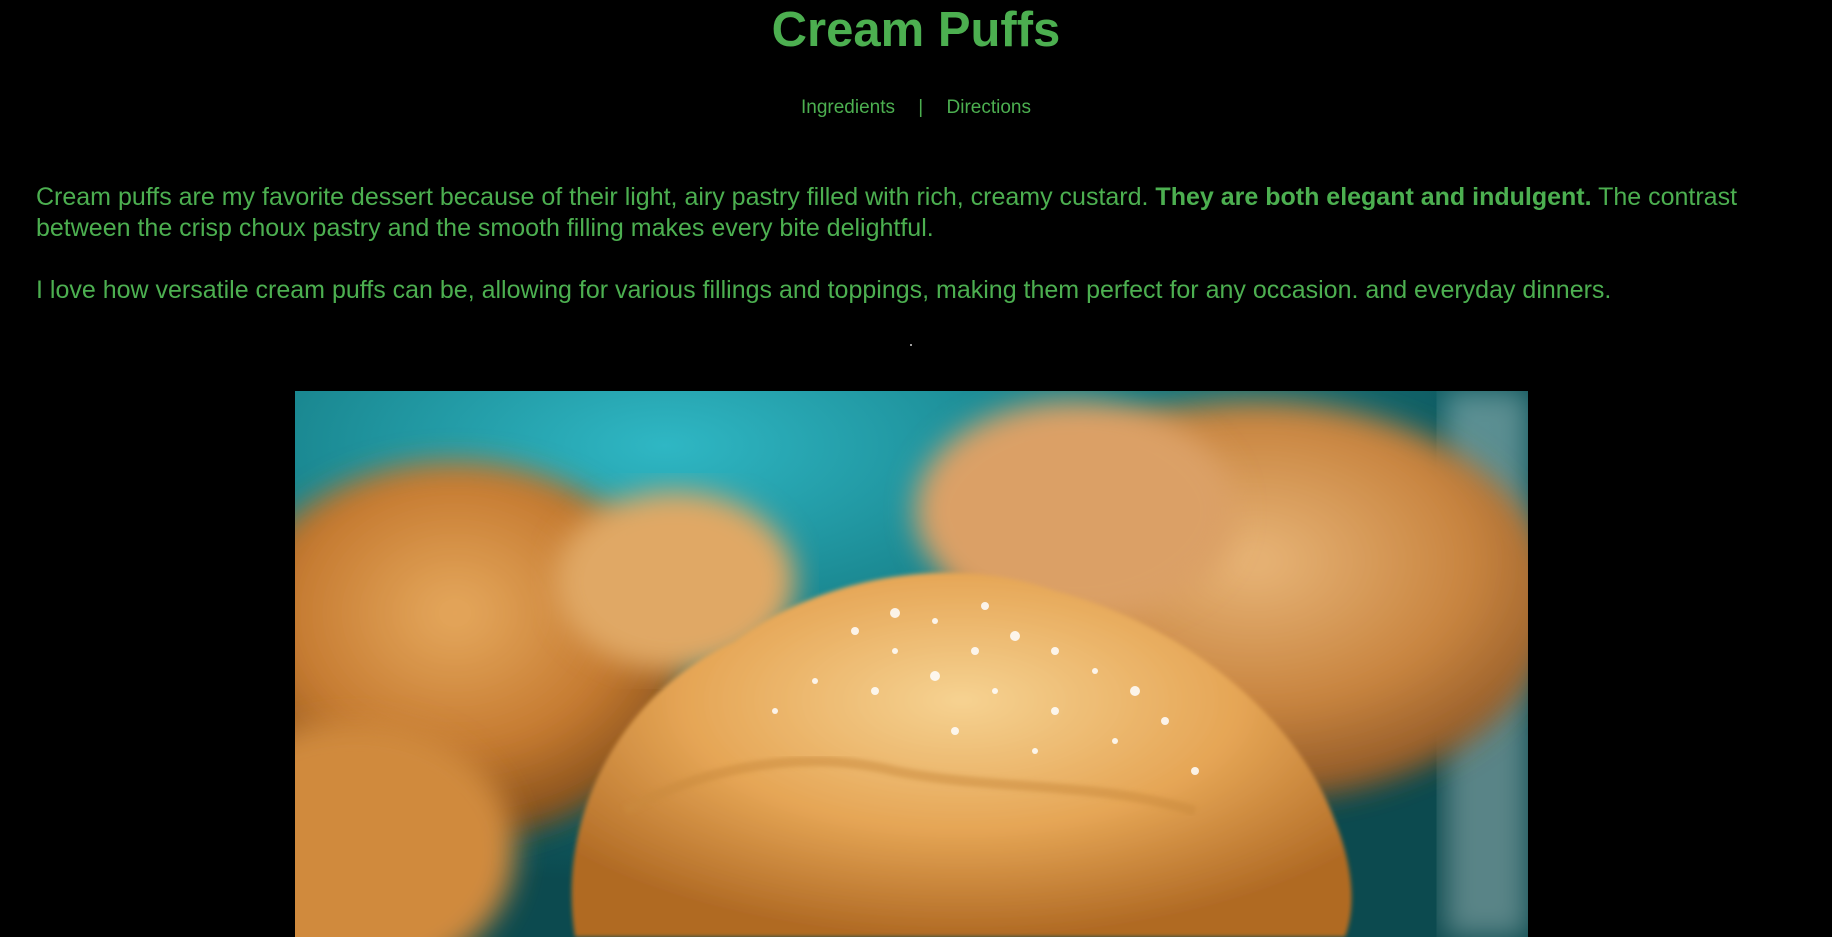  Describe the element at coordinates (1373, 197) in the screenshot. I see `intro-emphasis: They are both elegant and indulgent.` at that location.